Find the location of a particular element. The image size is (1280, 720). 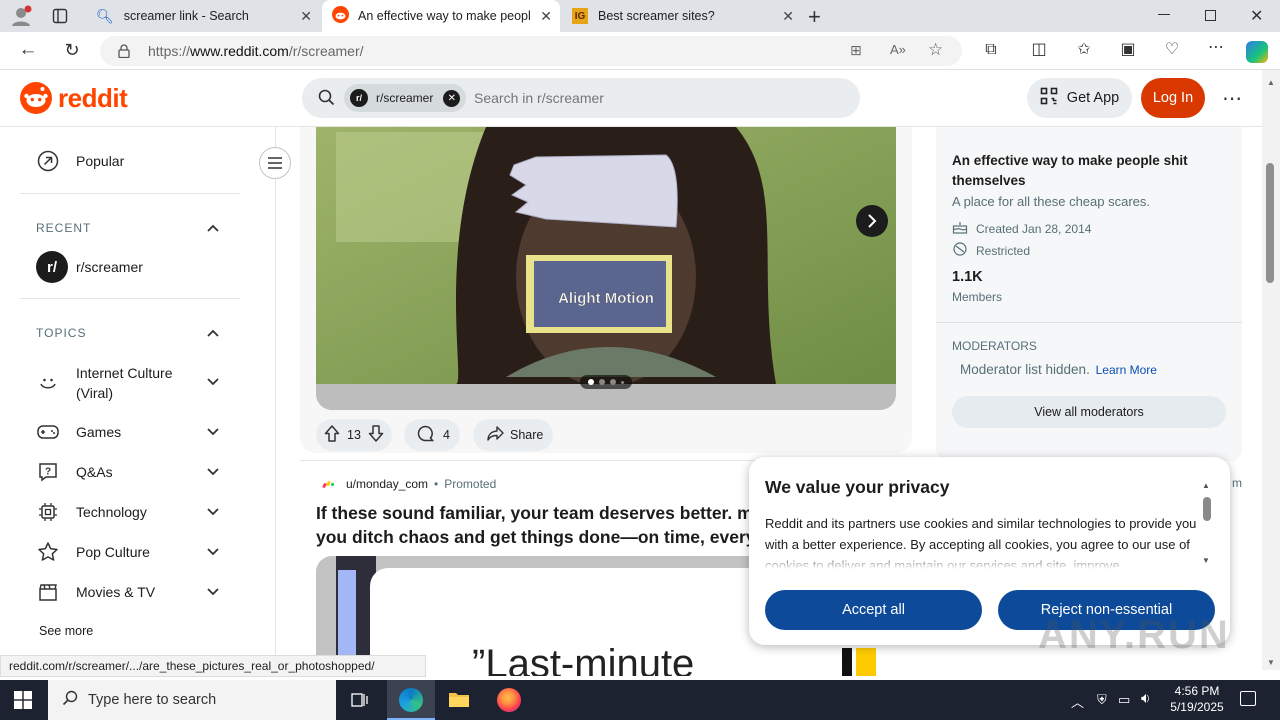

sidebar-item-r-screamer: r/ r/screamer is located at coordinates (89, 267).